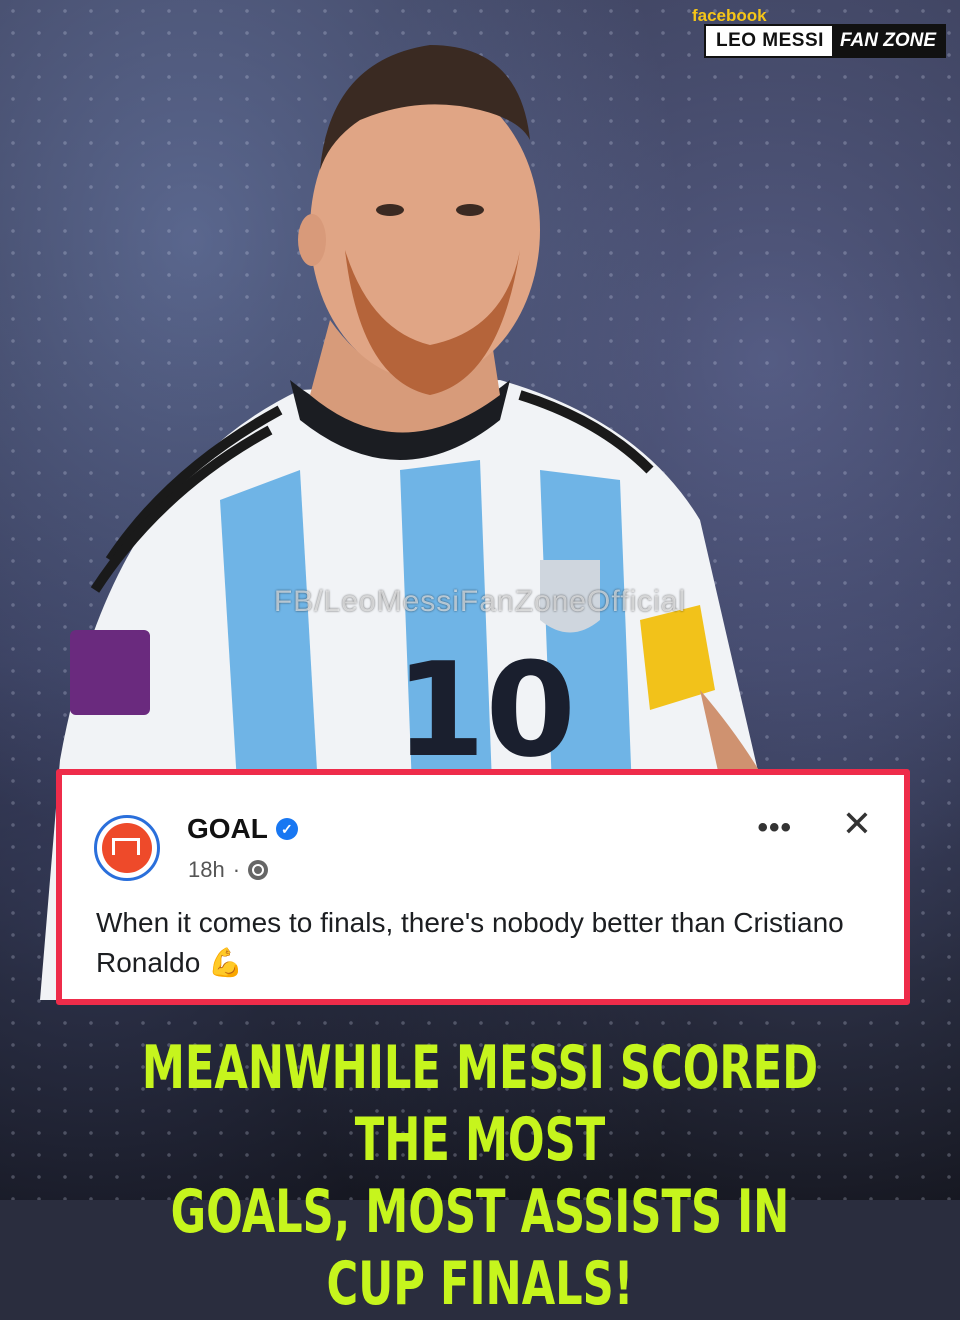 Image resolution: width=960 pixels, height=1320 pixels. Describe the element at coordinates (227, 829) in the screenshot. I see `account-name: GOAL` at that location.